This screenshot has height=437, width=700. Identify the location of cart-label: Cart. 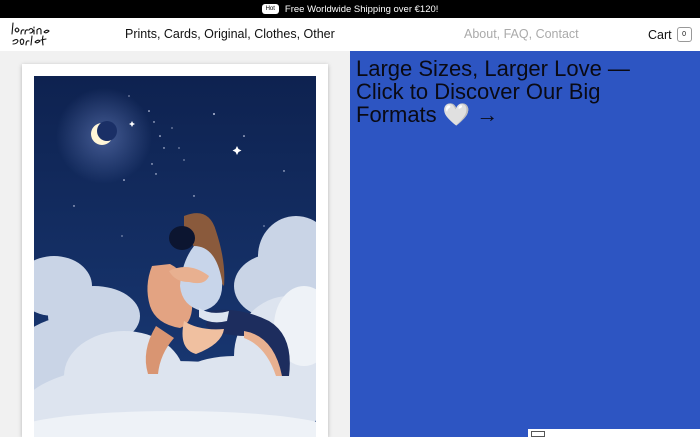
(660, 34).